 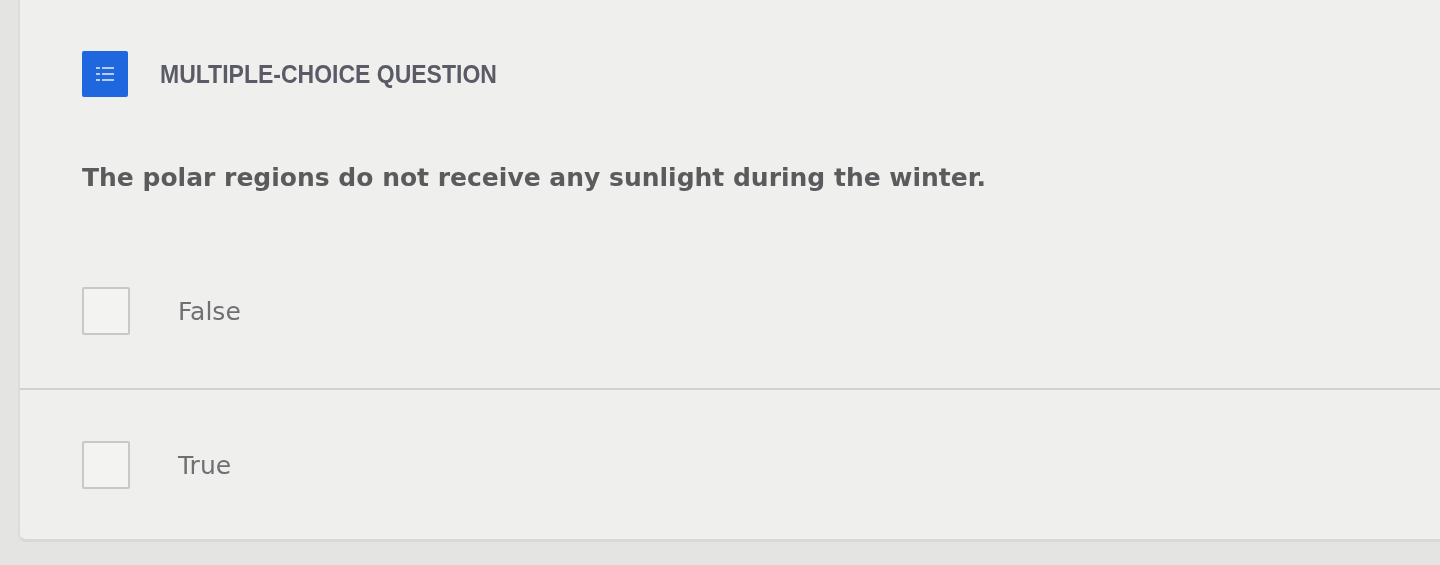 I want to click on list-icon, so click(x=105, y=74).